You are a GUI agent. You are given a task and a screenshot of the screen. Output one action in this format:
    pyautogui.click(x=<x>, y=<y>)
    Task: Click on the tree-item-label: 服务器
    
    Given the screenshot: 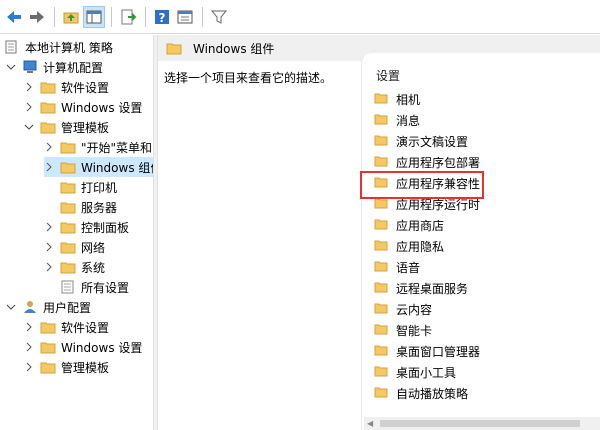 What is the action you would take?
    pyautogui.click(x=99, y=207)
    